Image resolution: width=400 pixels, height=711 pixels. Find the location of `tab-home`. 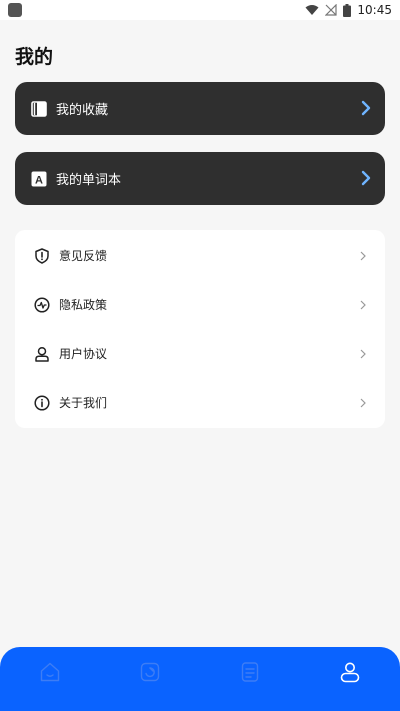

tab-home is located at coordinates (50, 672).